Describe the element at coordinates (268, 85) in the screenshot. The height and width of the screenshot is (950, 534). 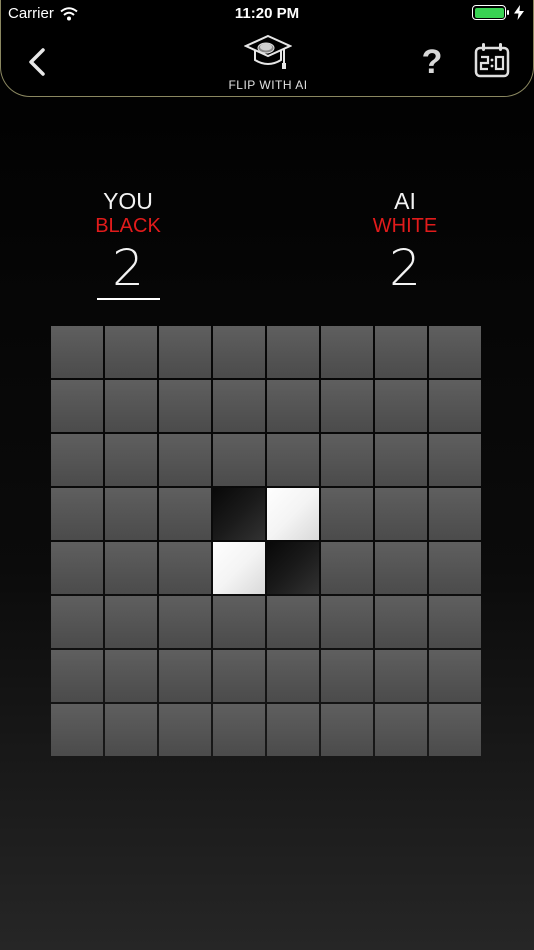
I see `nav-title: FLIP WITH AI` at that location.